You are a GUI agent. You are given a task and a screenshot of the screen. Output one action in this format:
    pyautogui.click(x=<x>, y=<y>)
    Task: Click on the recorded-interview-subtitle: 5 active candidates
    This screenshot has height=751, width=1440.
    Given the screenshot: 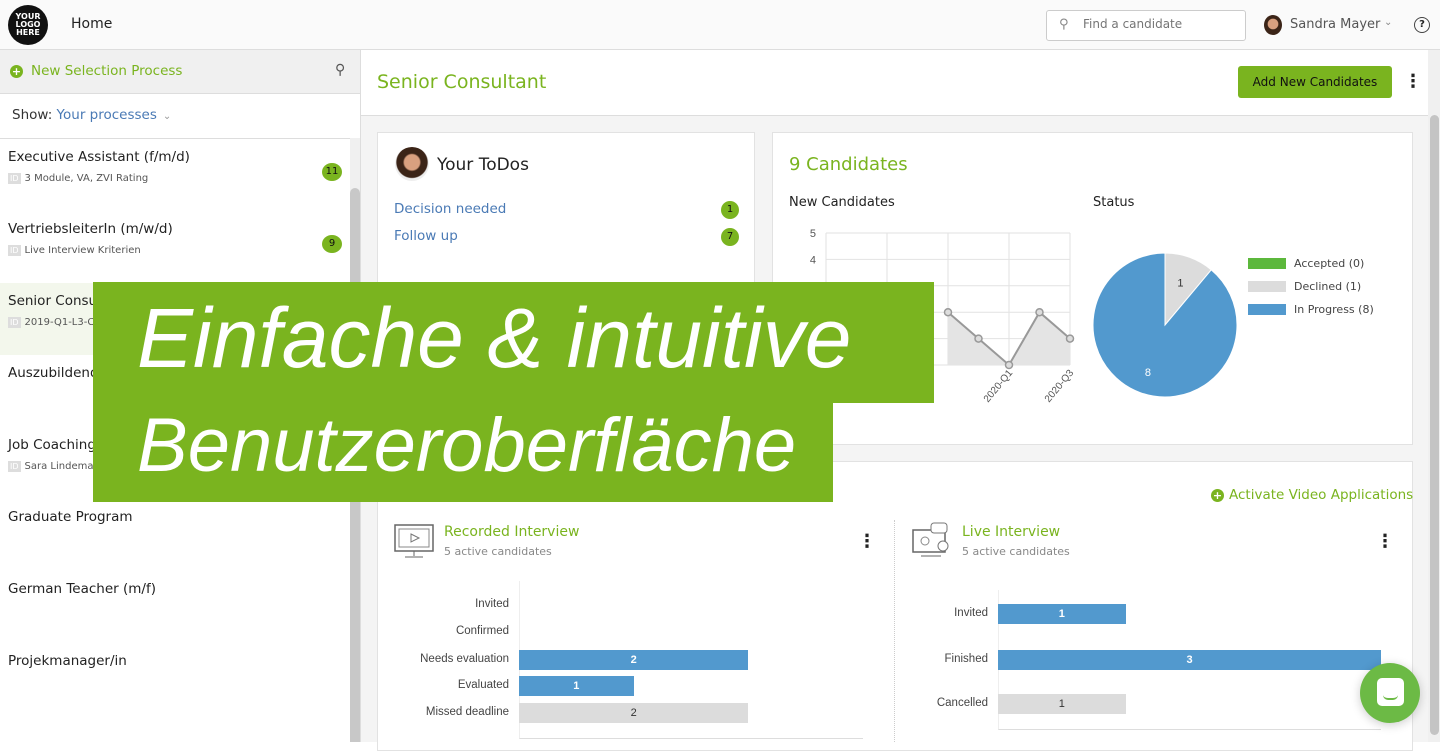 What is the action you would take?
    pyautogui.click(x=498, y=551)
    